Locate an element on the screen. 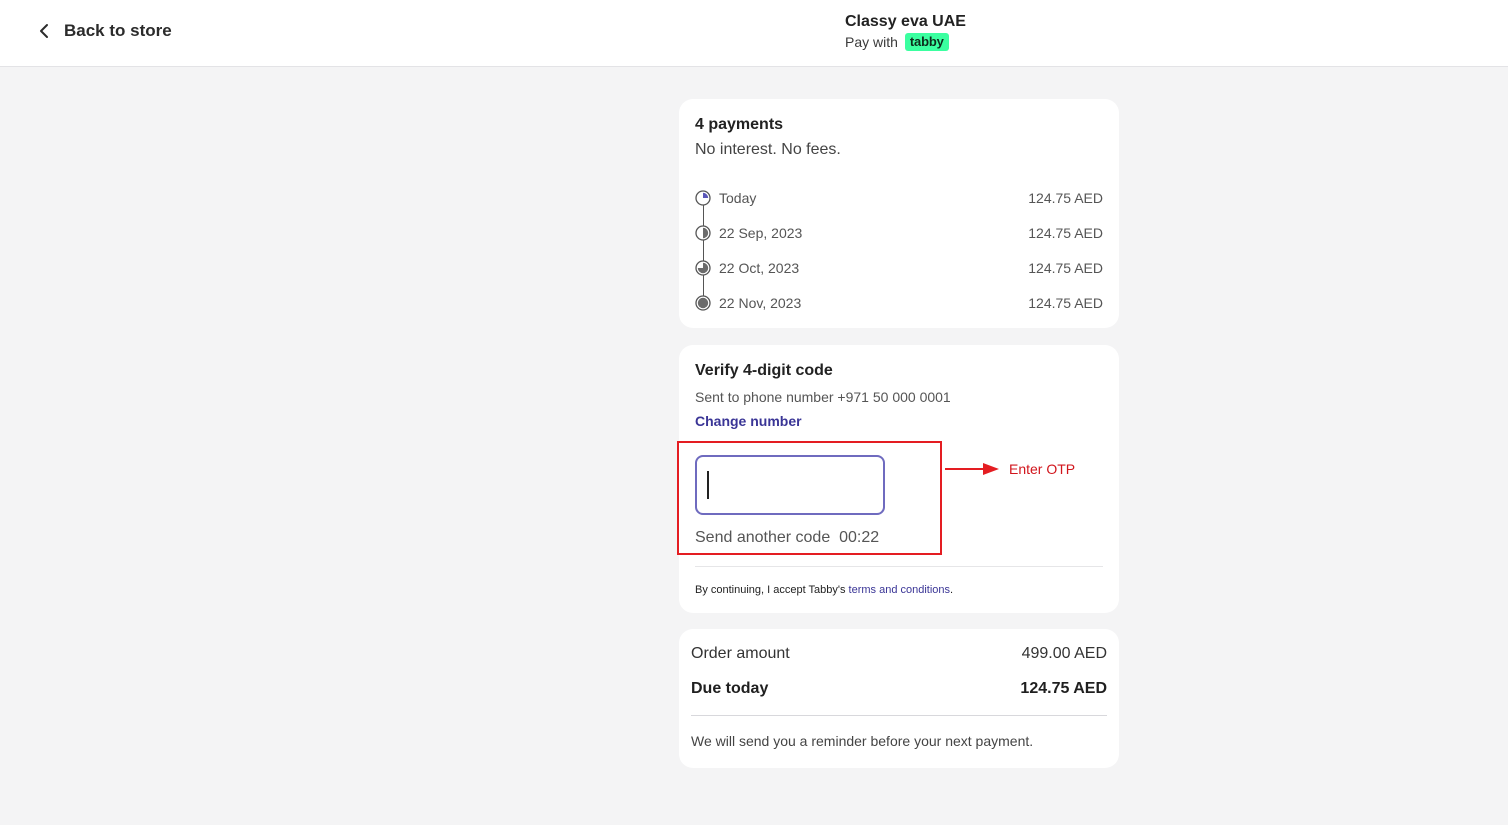 The height and width of the screenshot is (825, 1508). text-caret is located at coordinates (708, 485).